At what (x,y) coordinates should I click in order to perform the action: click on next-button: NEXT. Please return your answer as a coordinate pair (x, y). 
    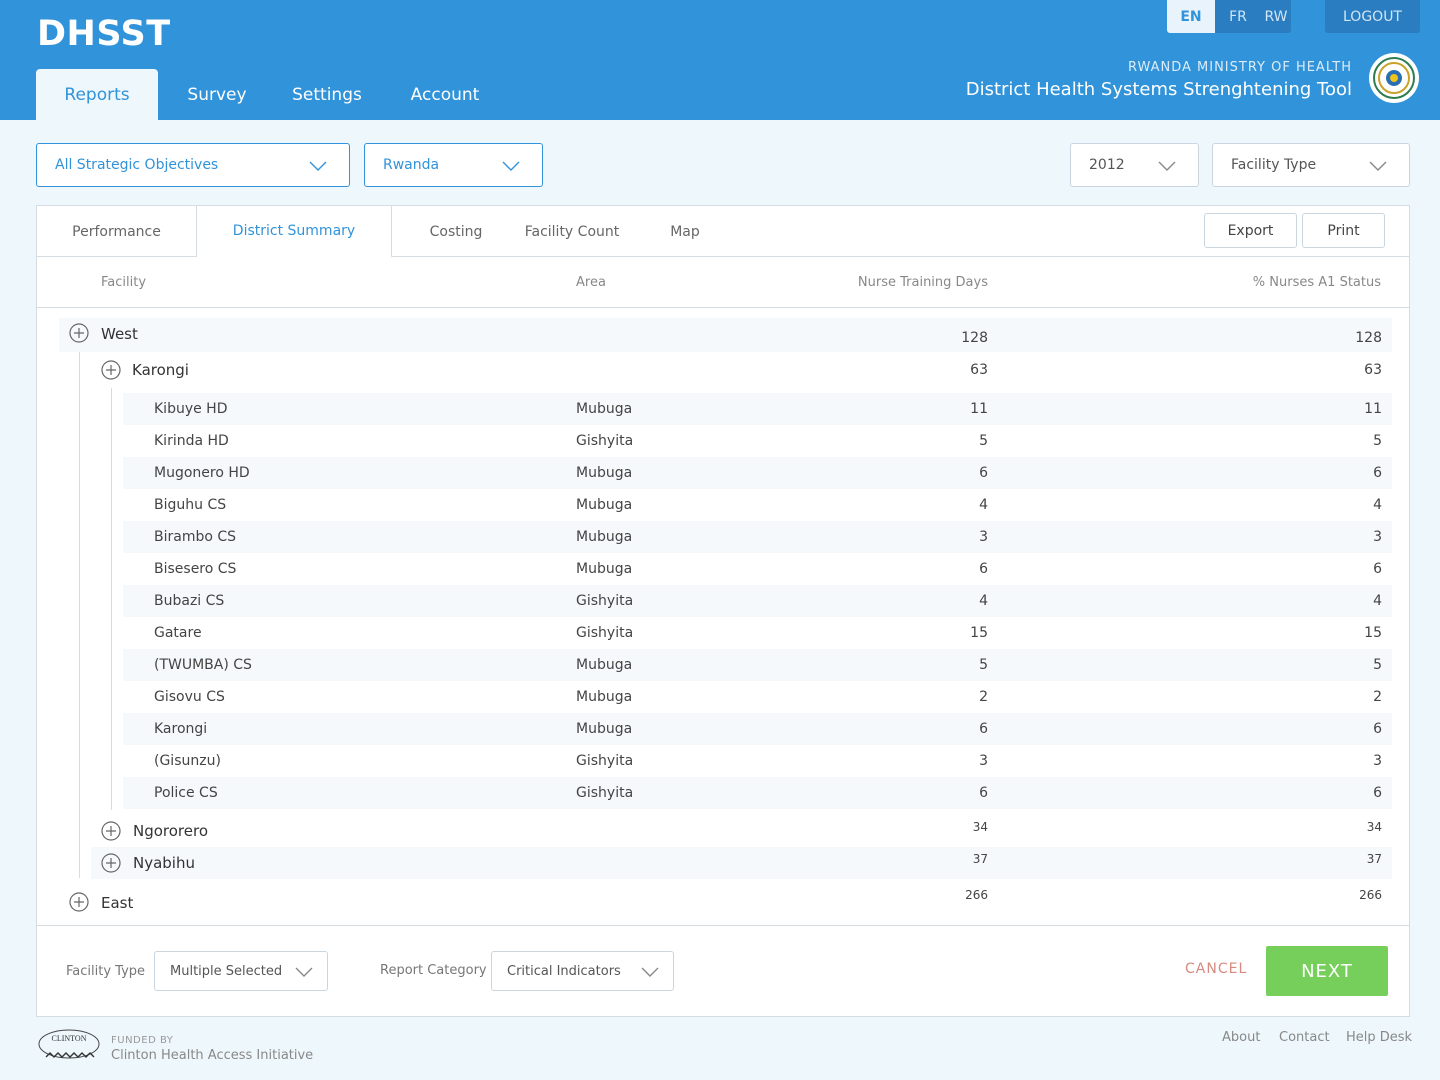
    Looking at the image, I should click on (1327, 971).